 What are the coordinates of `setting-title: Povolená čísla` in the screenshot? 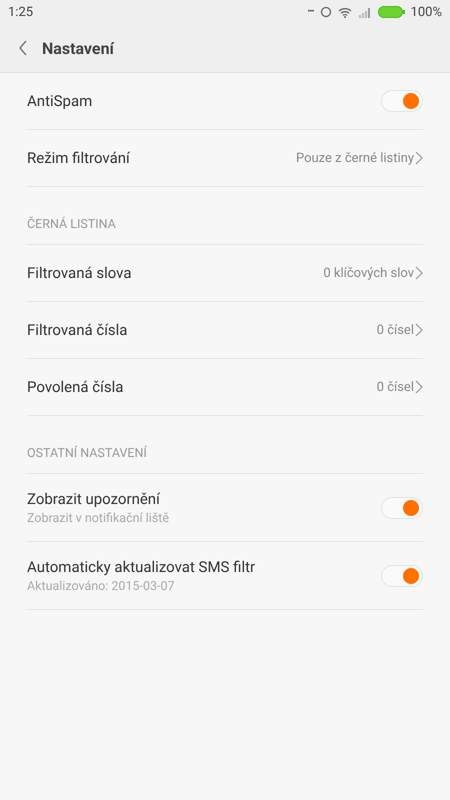 It's located at (75, 387).